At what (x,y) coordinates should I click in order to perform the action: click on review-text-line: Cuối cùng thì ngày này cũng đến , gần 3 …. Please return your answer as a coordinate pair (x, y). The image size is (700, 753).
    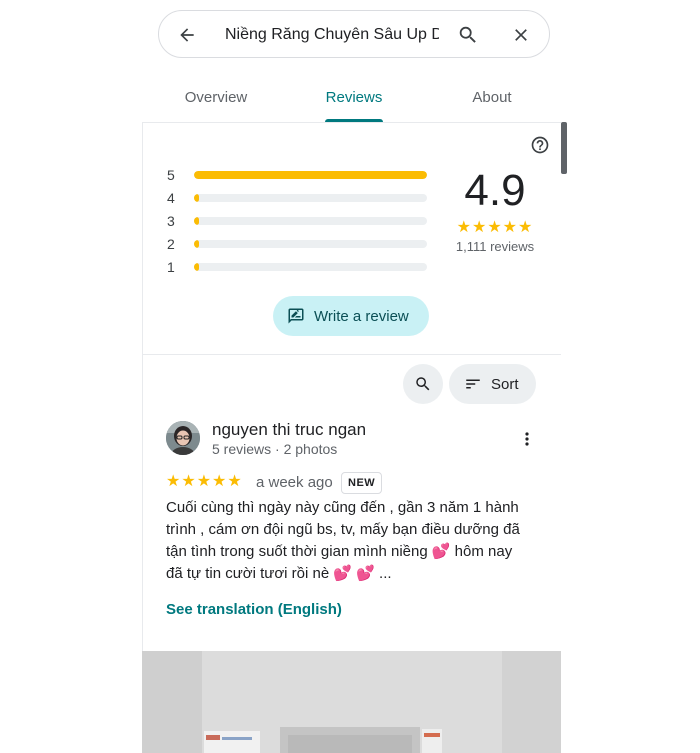
    Looking at the image, I should click on (342, 507).